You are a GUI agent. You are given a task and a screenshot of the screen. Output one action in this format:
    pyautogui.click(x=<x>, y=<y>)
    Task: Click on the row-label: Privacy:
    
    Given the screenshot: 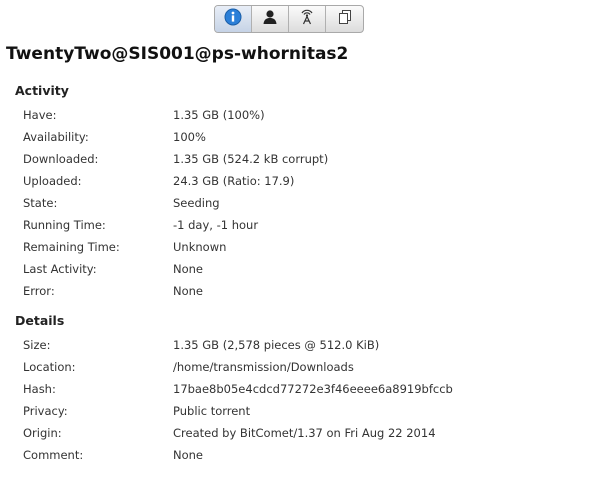 What is the action you would take?
    pyautogui.click(x=45, y=411)
    